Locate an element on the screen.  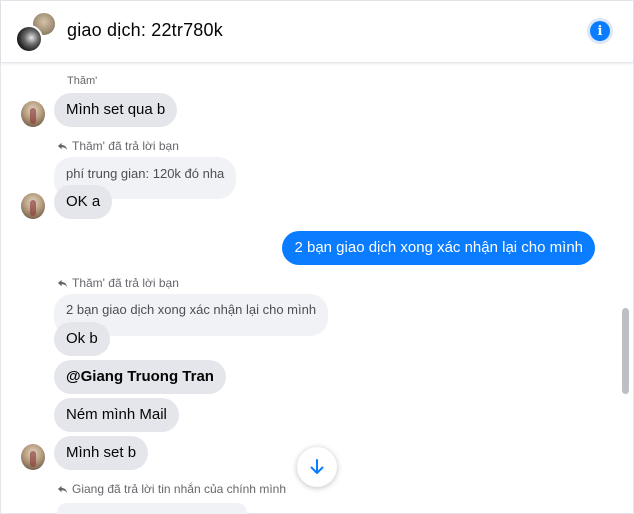
member-avatar-front is located at coordinates (29, 39).